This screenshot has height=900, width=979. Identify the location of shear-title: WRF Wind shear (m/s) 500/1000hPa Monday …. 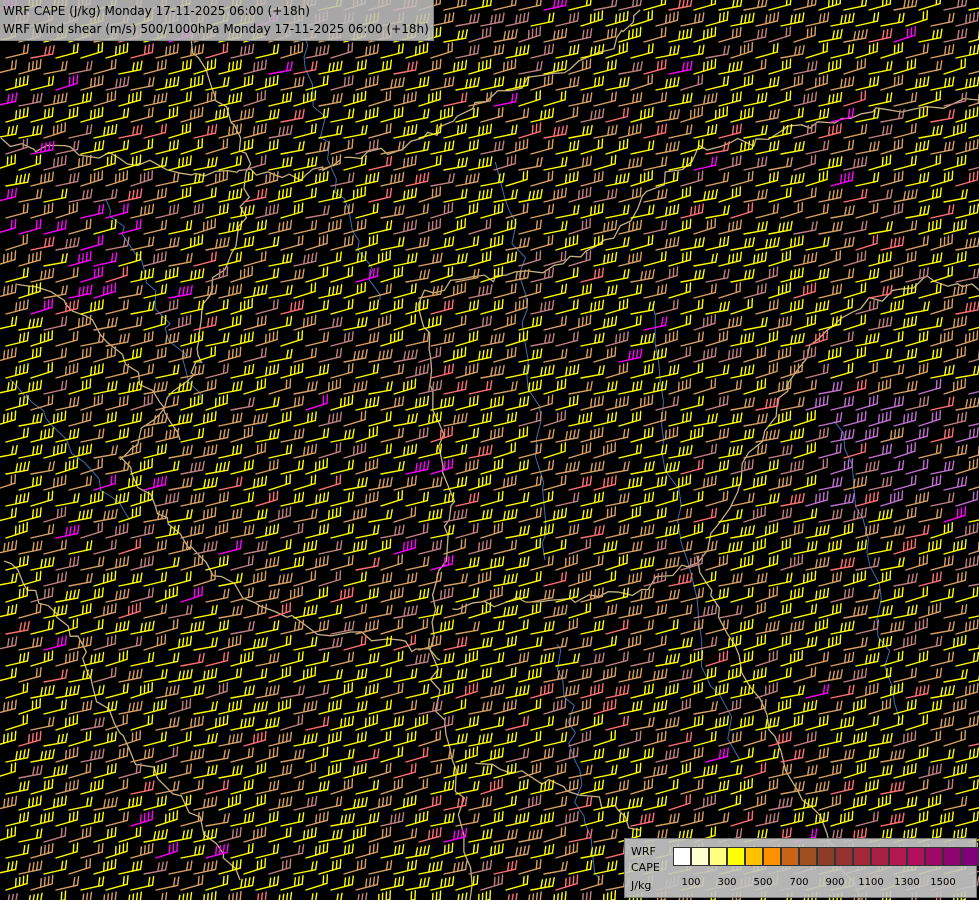
(216, 29).